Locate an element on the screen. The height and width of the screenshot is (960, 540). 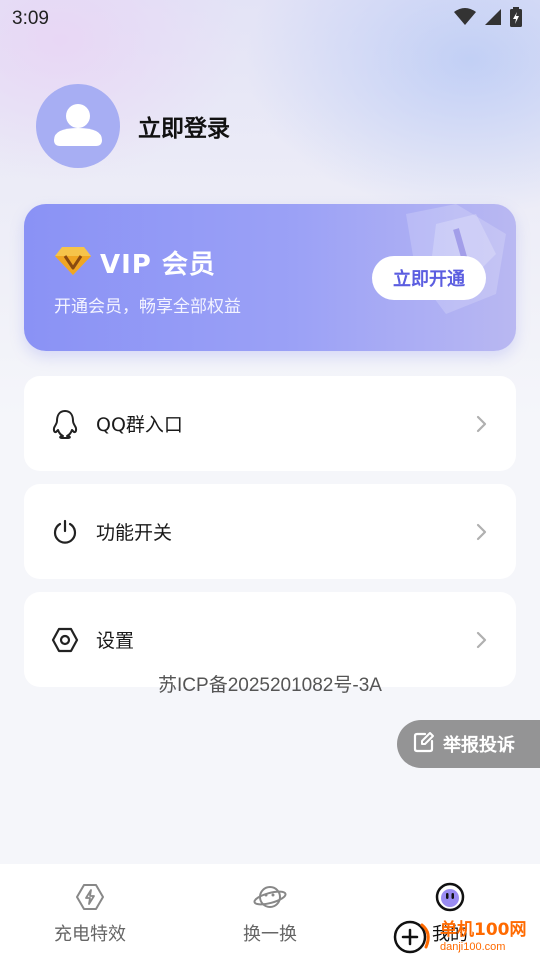
vip-card: VIP 会员 开通会员，畅享全部权益 立即开通 is located at coordinates (270, 277).